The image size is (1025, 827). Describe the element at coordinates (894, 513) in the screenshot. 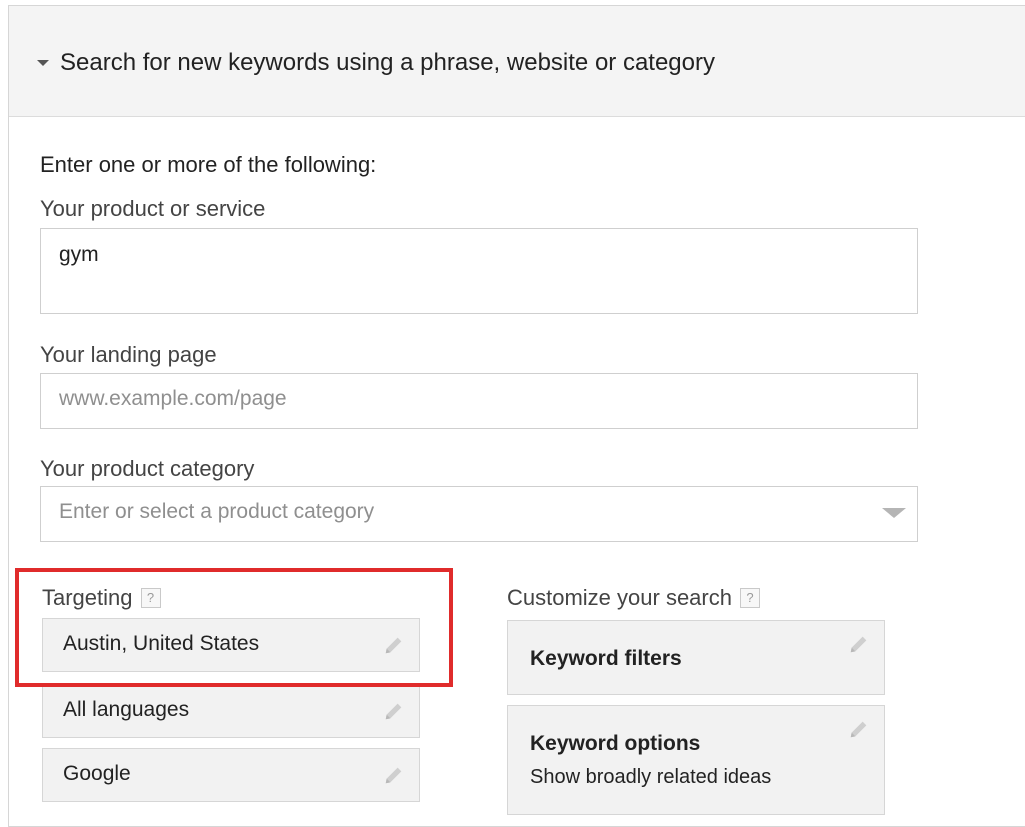

I see `chevron-down-icon` at that location.